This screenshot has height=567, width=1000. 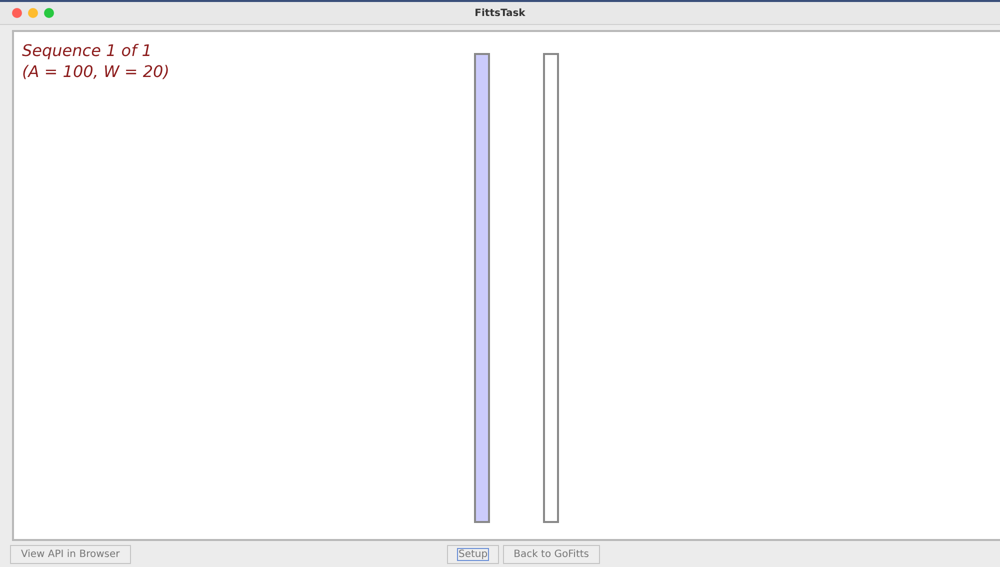 What do you see at coordinates (473, 554) in the screenshot?
I see `setup-button: Setup` at bounding box center [473, 554].